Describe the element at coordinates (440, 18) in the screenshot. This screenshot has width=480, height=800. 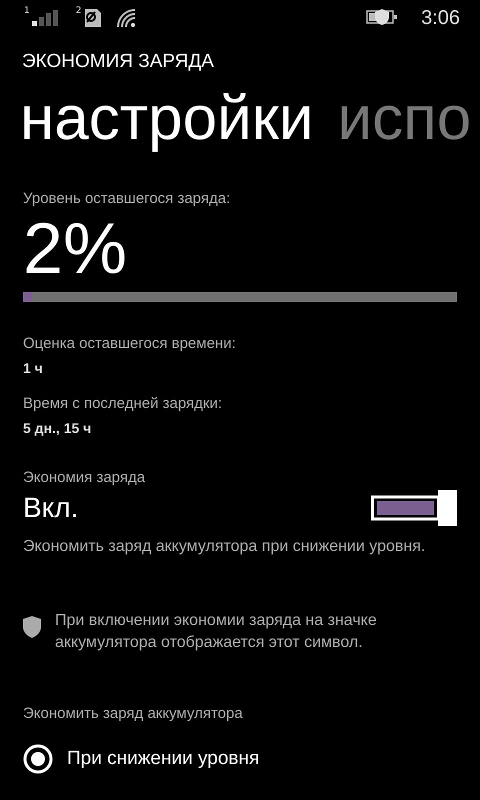
I see `clock-time: 3:06` at that location.